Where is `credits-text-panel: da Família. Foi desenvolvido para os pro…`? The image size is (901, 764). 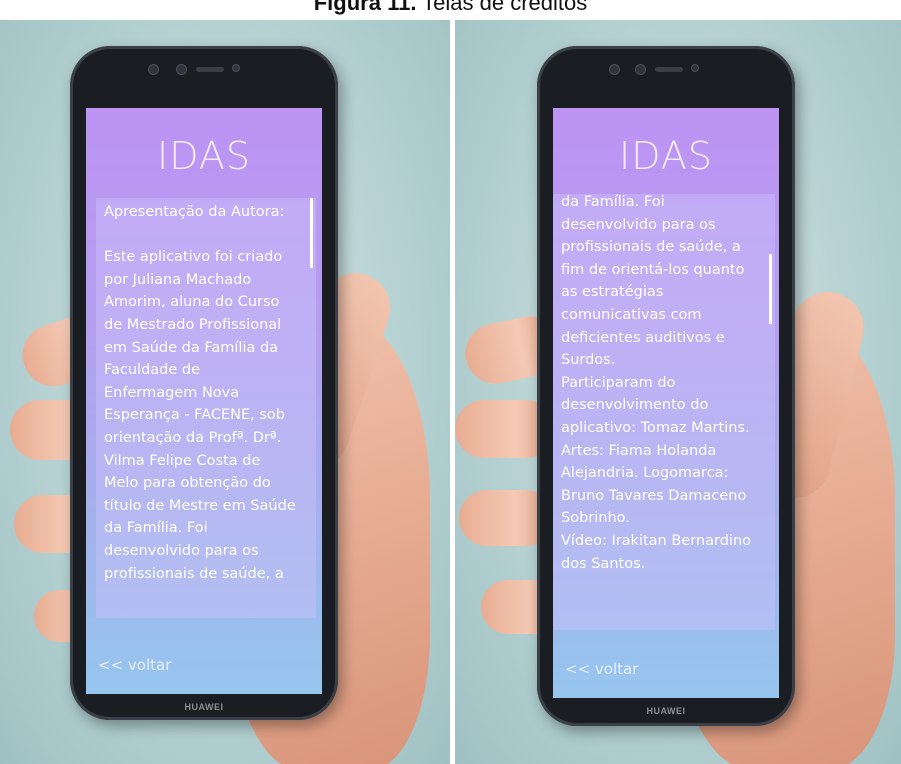
credits-text-panel: da Família. Foi desenvolvido para os pro… is located at coordinates (664, 412).